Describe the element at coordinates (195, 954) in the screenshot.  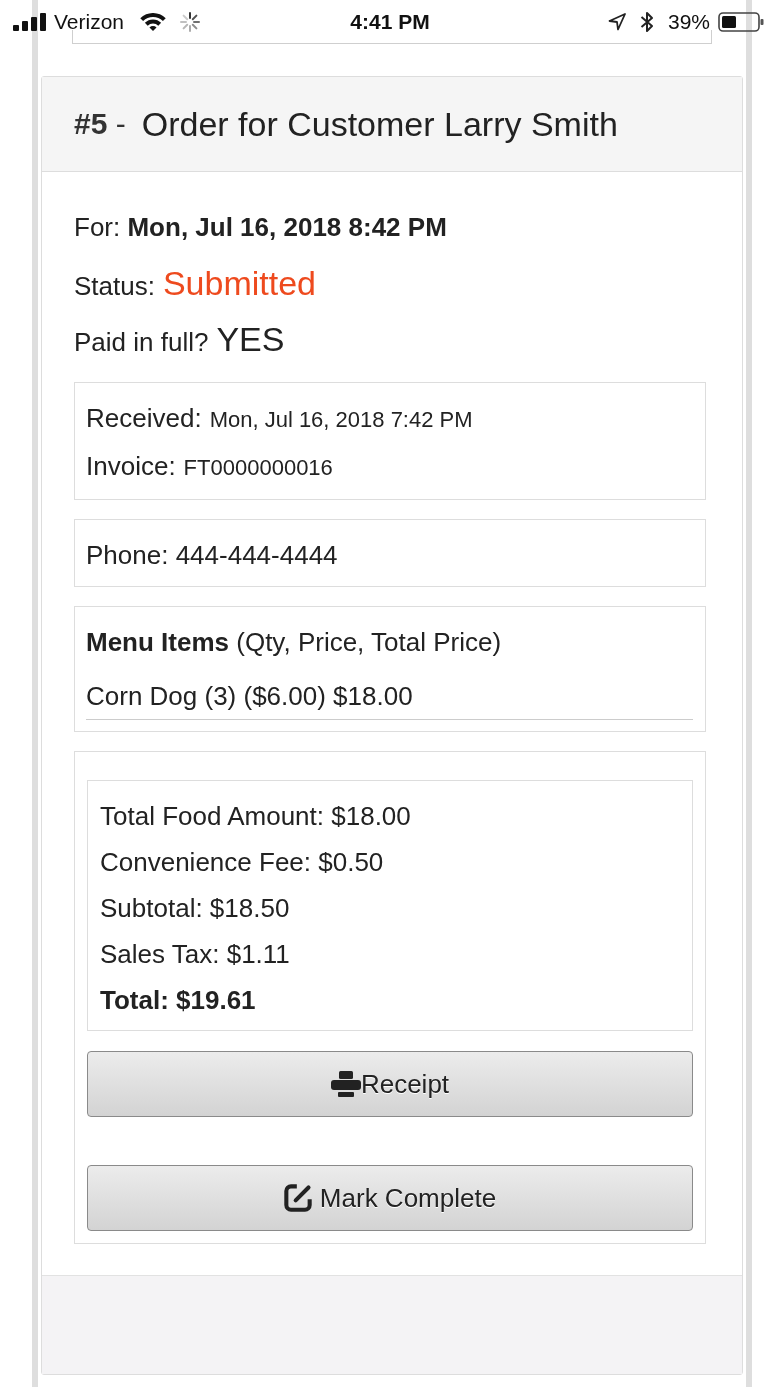
I see `total-line: Sales Tax: $1.11` at that location.